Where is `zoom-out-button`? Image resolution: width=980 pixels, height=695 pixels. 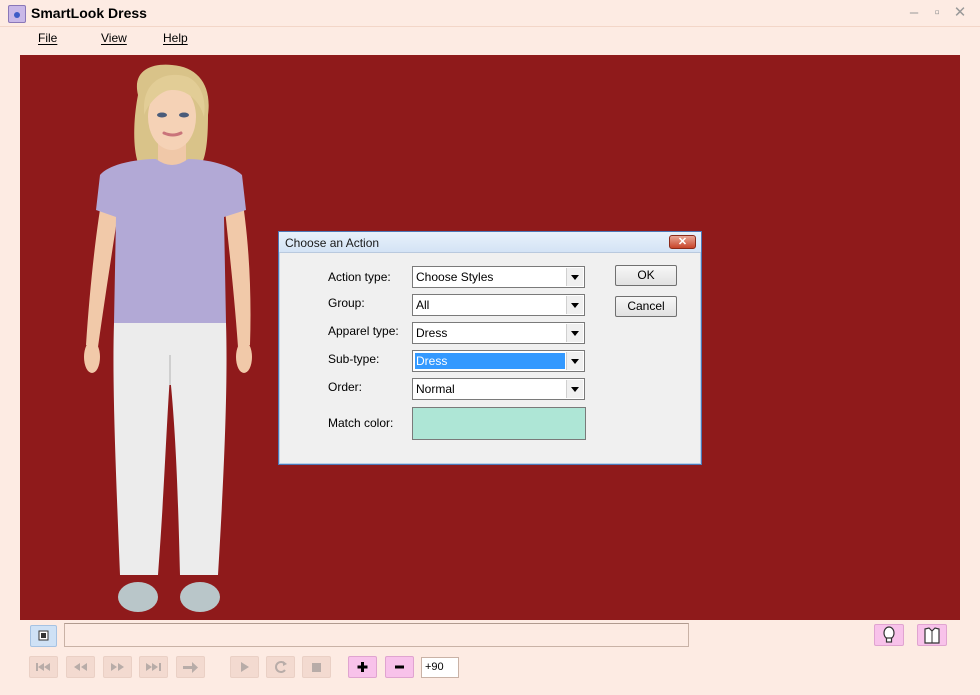
zoom-out-button is located at coordinates (399, 667).